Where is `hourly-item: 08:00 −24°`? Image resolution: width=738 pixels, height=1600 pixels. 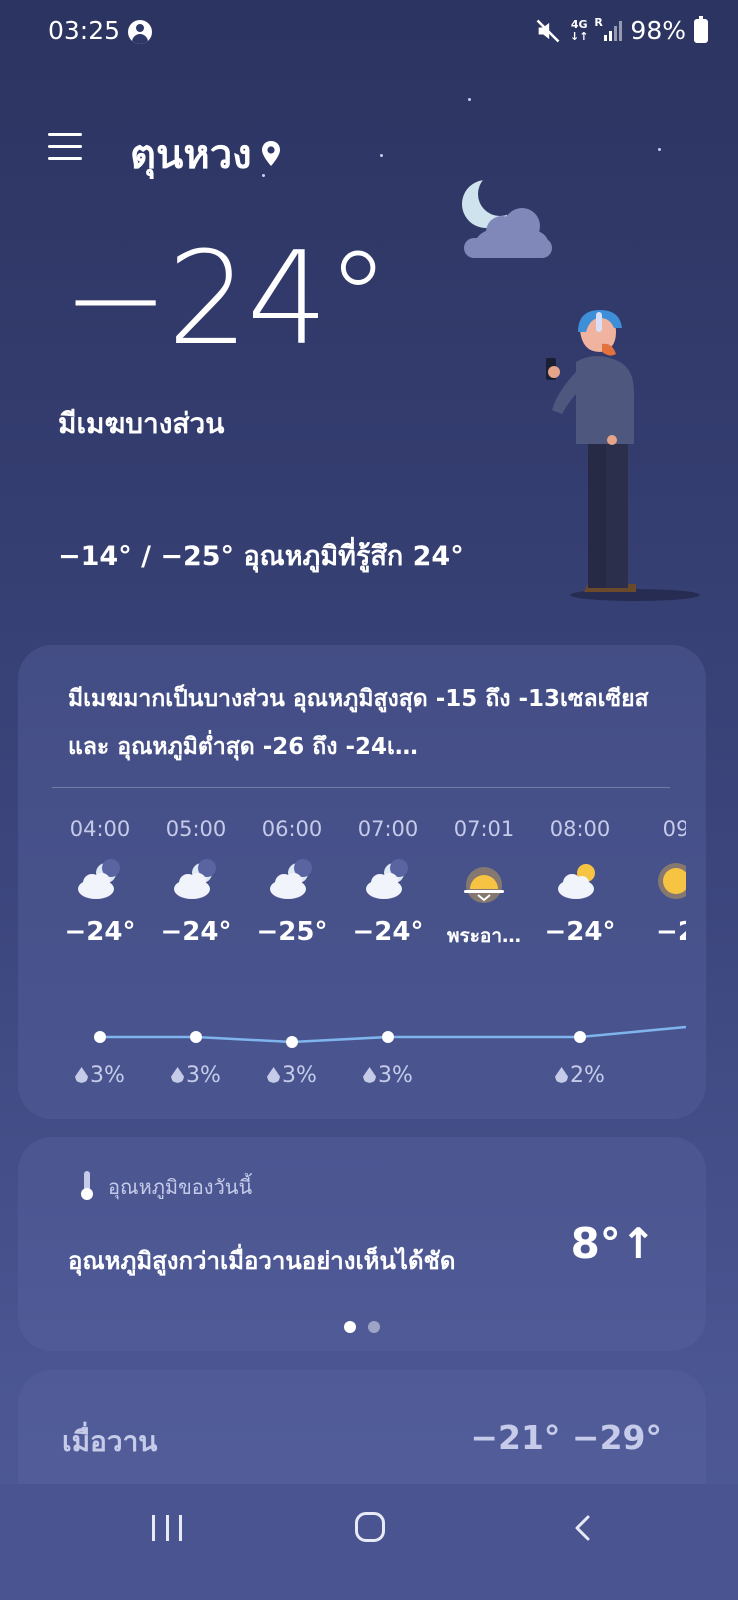
hourly-item: 08:00 −24° is located at coordinates (580, 876).